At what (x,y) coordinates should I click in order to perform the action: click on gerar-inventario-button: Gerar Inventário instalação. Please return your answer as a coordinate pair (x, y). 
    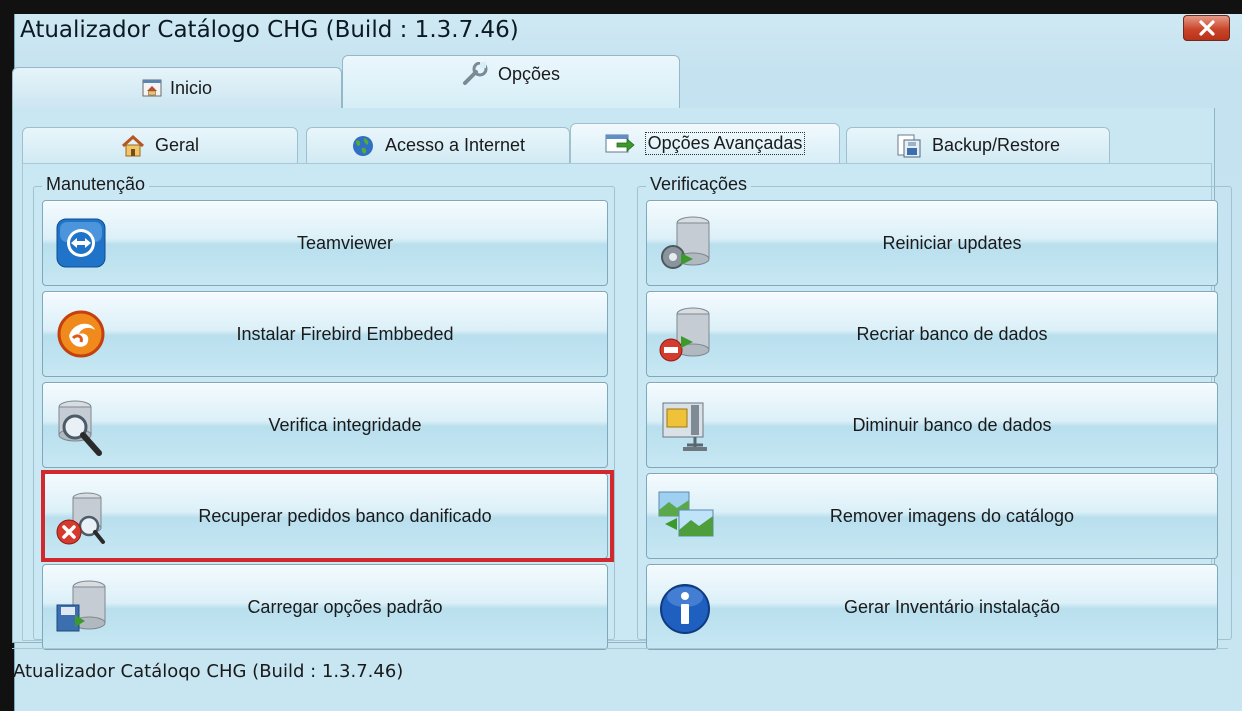
    Looking at the image, I should click on (932, 607).